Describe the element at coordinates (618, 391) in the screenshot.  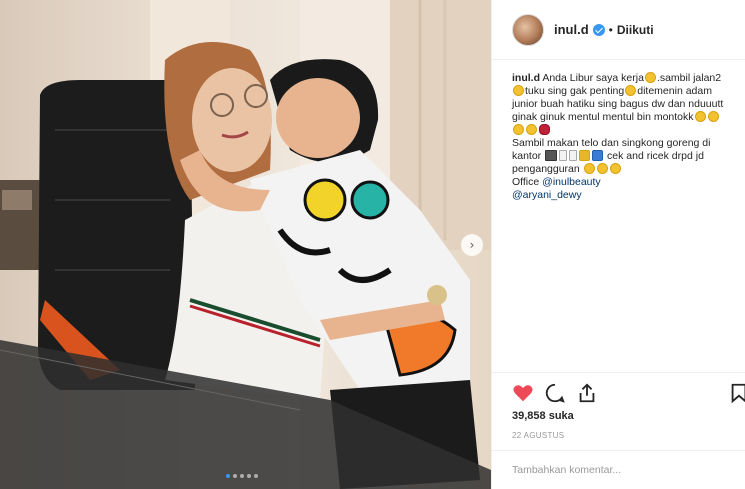
I see `post-actions` at that location.